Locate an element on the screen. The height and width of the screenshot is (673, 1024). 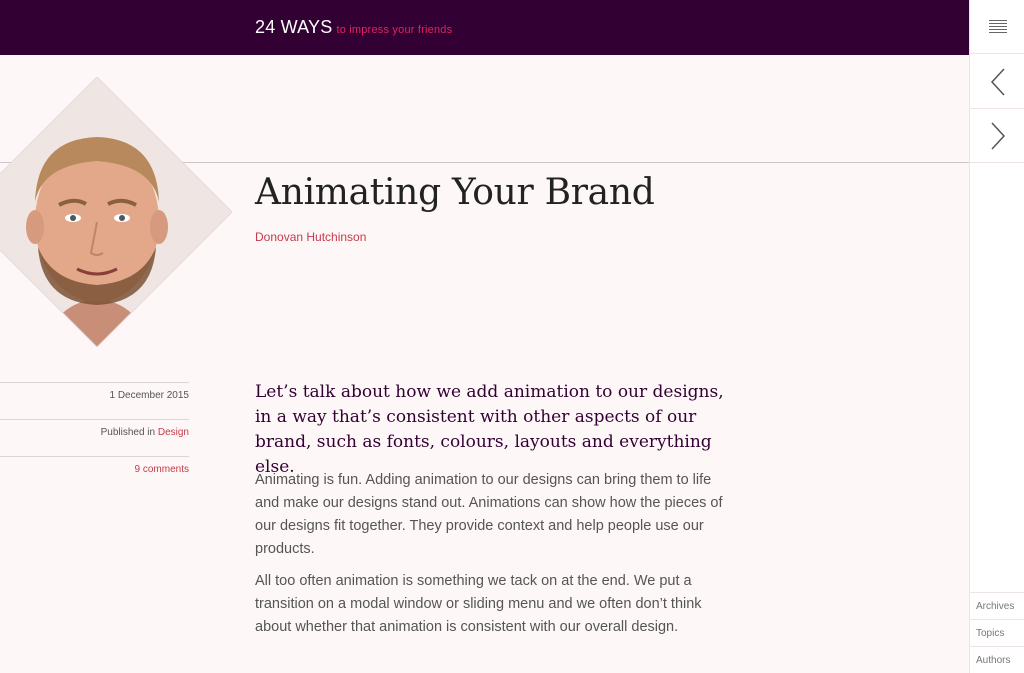
nav-authors: Authors is located at coordinates (997, 659).